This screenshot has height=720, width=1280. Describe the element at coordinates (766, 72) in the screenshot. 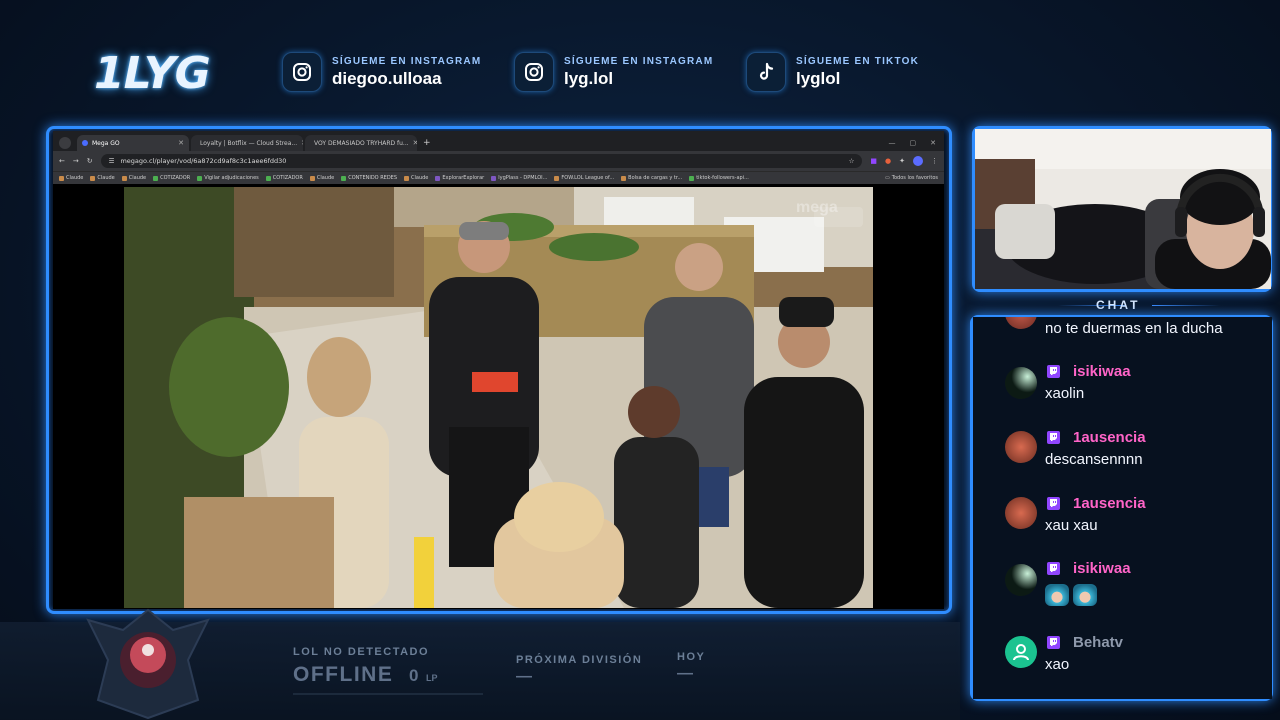

I see `tiktok-icon` at that location.